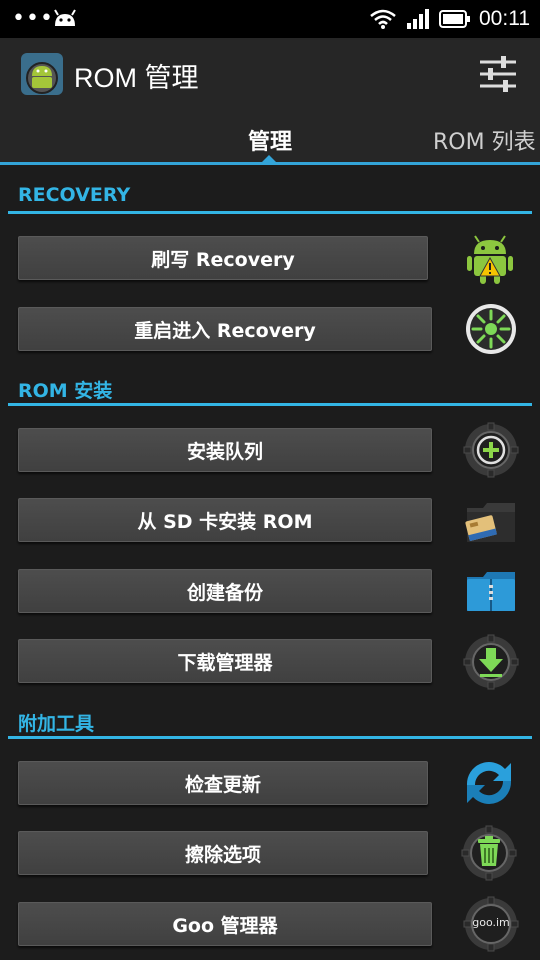  What do you see at coordinates (270, 74) in the screenshot?
I see `action-bar: ROM 管理` at bounding box center [270, 74].